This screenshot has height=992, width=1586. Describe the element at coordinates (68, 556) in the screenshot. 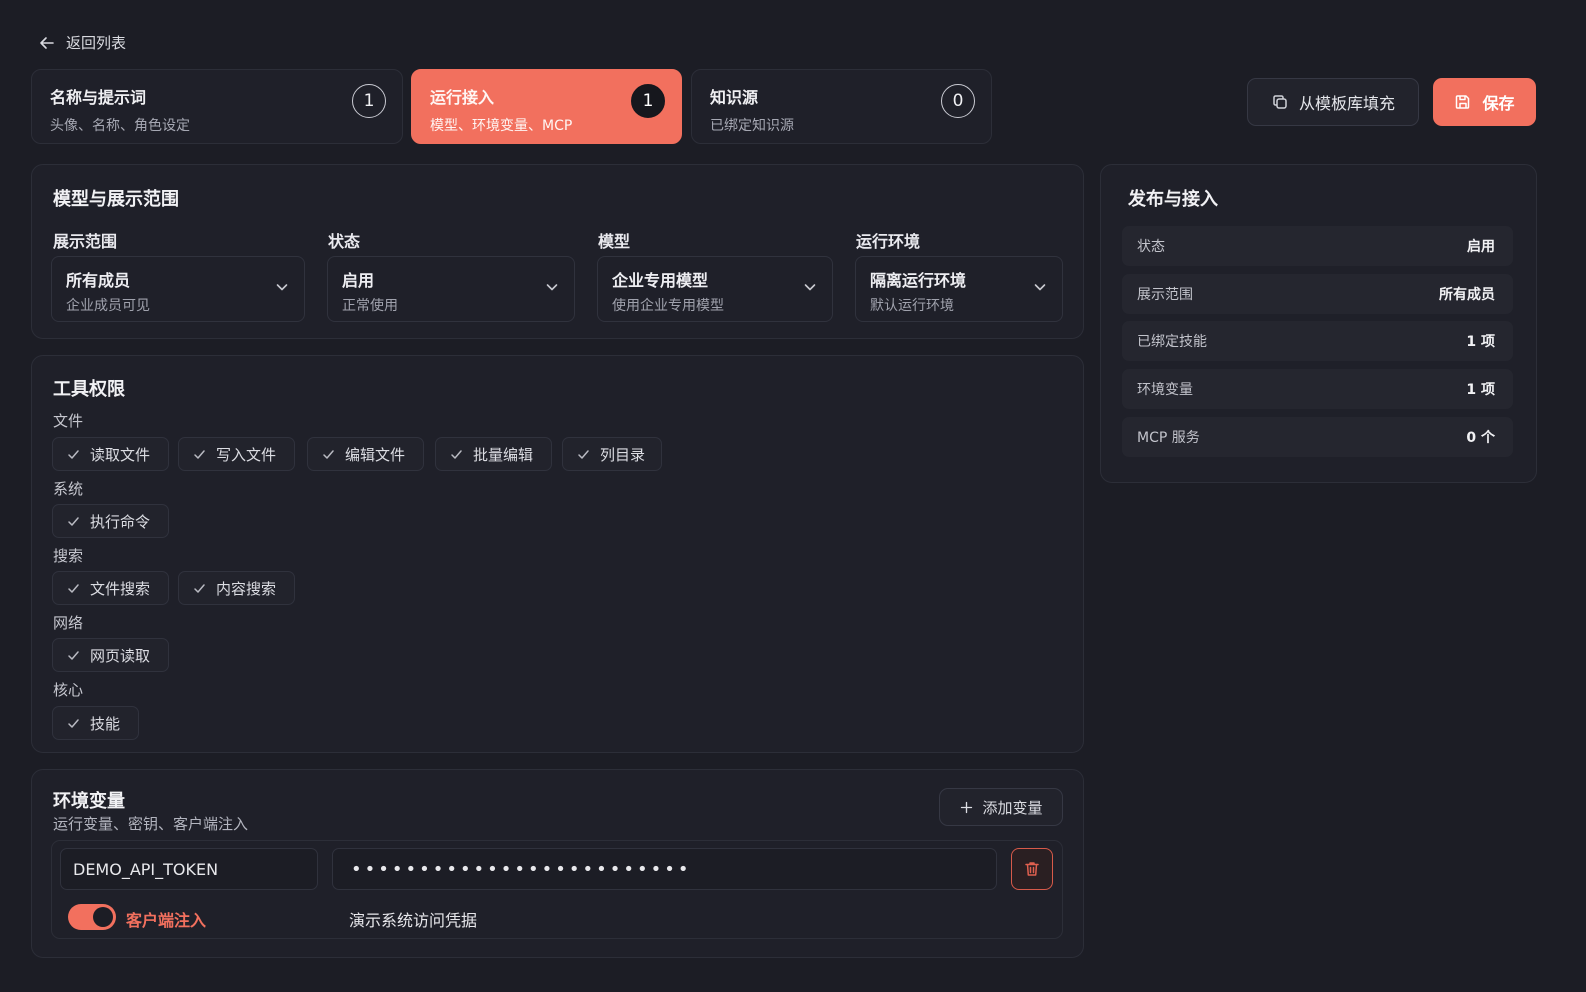

I see `tool-group-label: 搜索` at that location.